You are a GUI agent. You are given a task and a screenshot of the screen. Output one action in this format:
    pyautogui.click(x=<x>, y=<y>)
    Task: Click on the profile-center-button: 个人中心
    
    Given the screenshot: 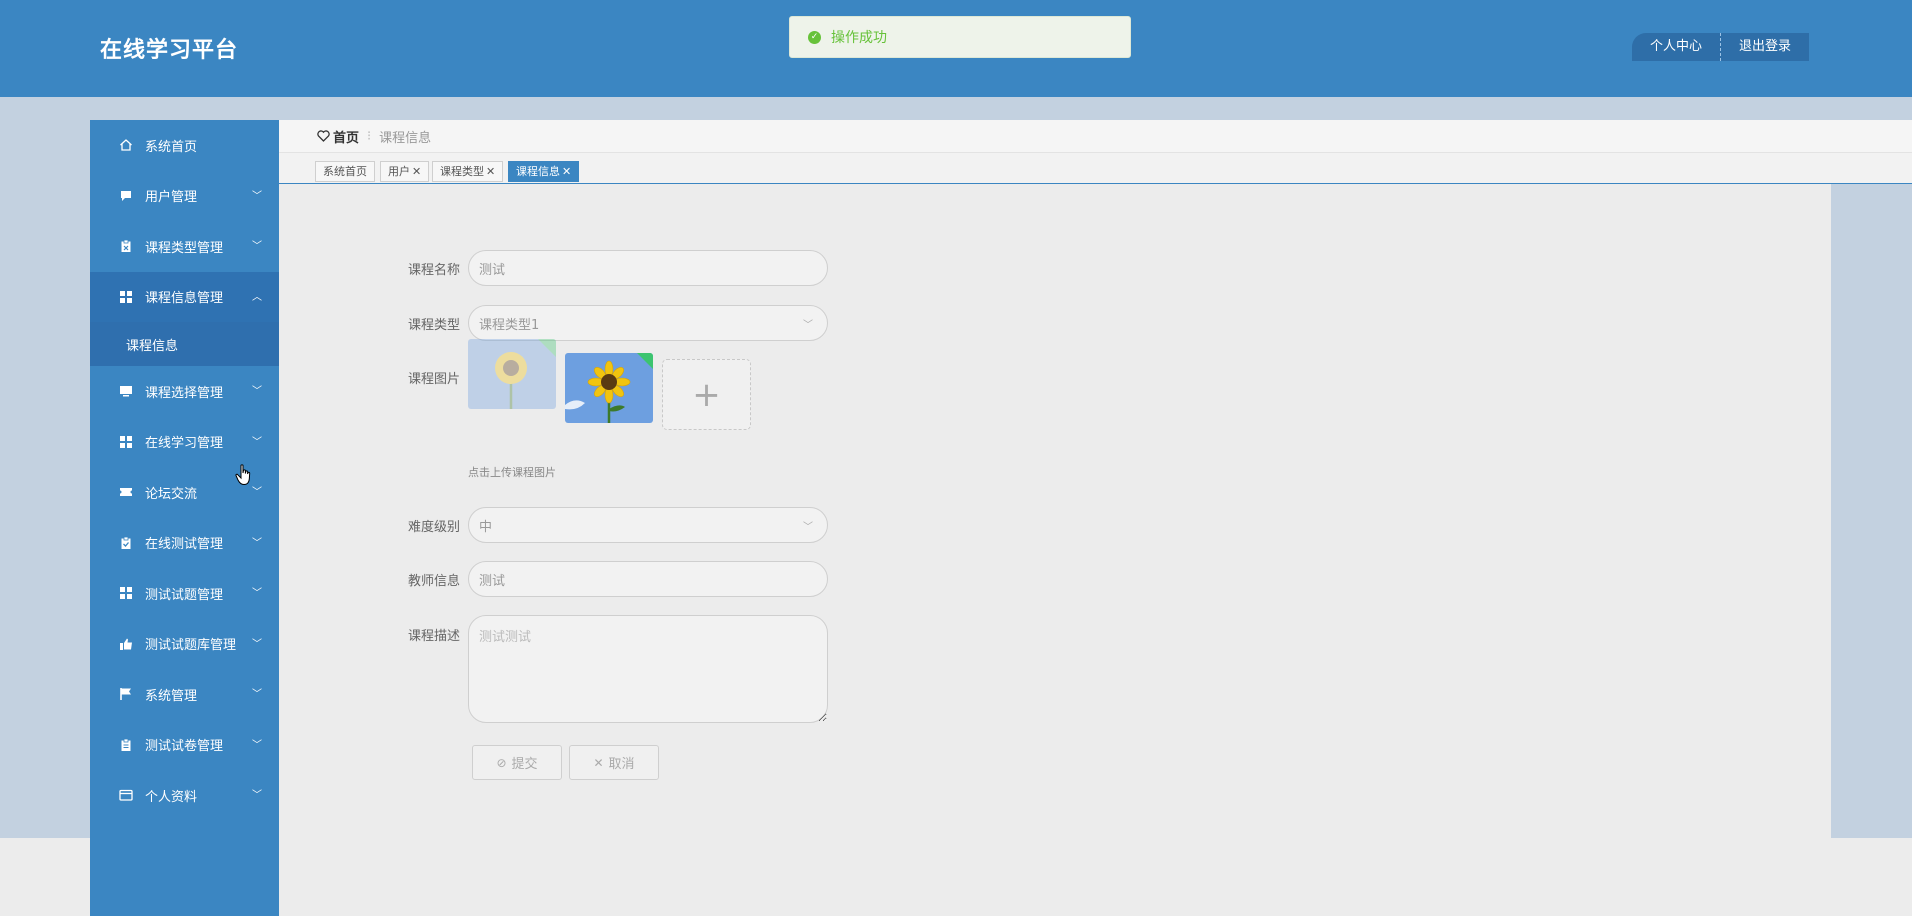 What is the action you would take?
    pyautogui.click(x=1676, y=47)
    